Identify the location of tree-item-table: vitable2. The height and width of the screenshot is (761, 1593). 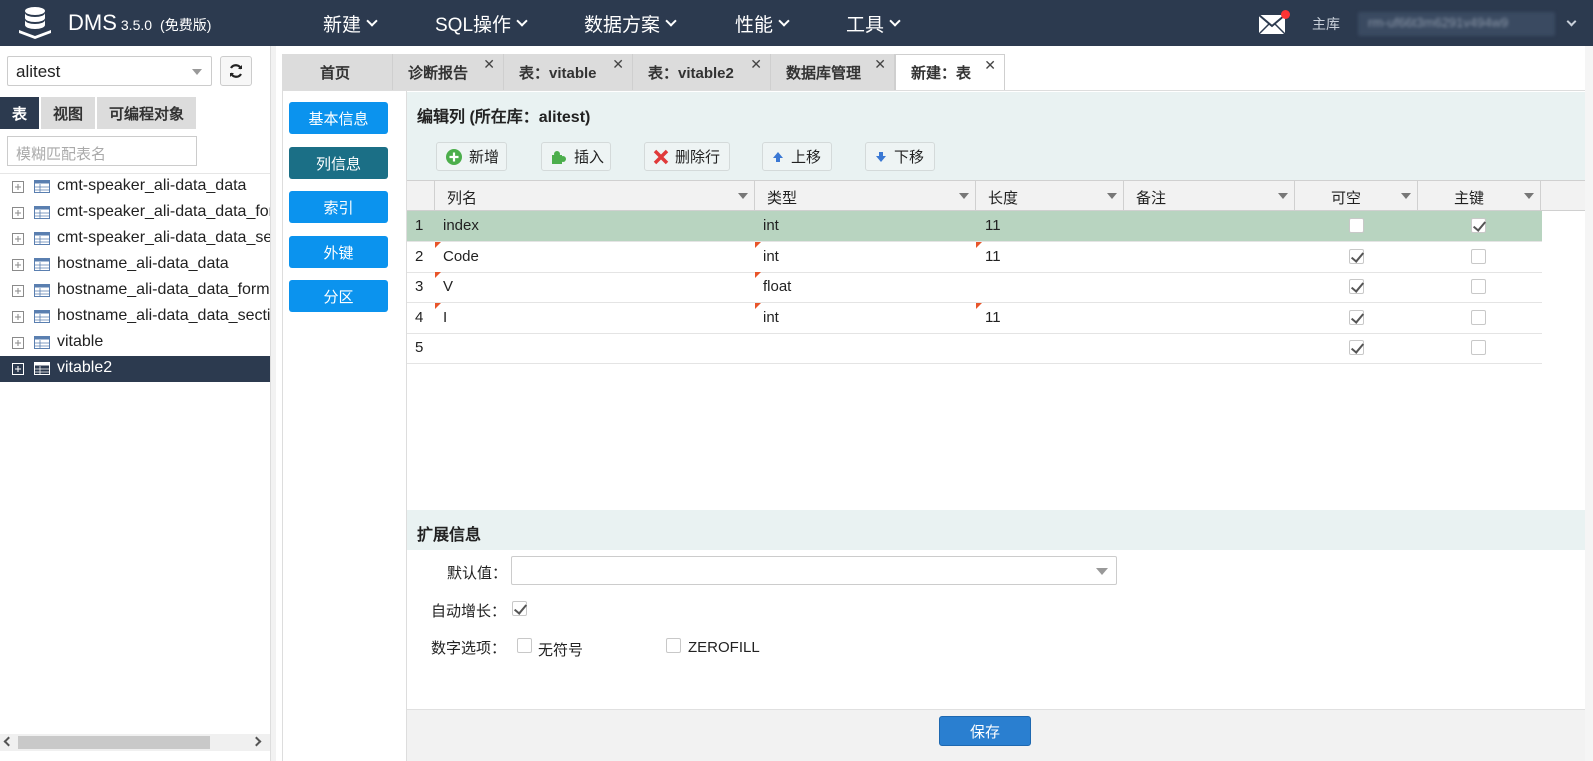
(135, 369).